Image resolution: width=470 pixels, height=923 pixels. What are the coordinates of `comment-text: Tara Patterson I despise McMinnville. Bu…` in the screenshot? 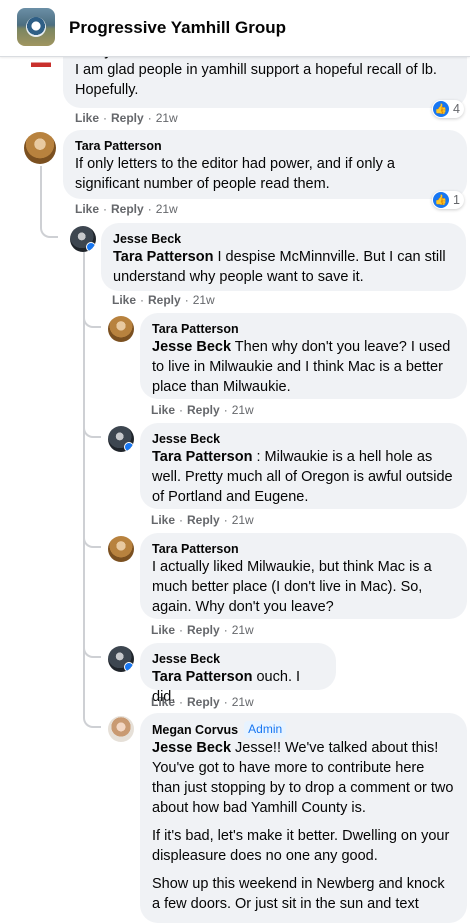 It's located at (279, 267).